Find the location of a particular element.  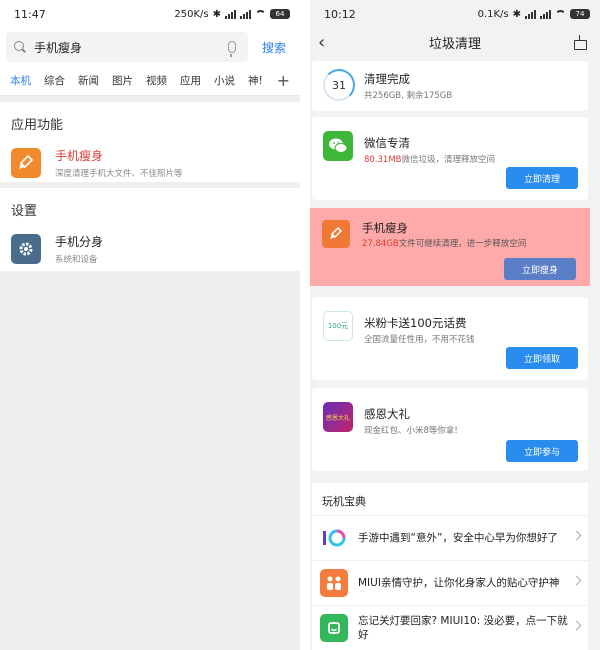

list-item: MIUI亲情守护，让你化身家人的贴心守护神 is located at coordinates (450, 582).